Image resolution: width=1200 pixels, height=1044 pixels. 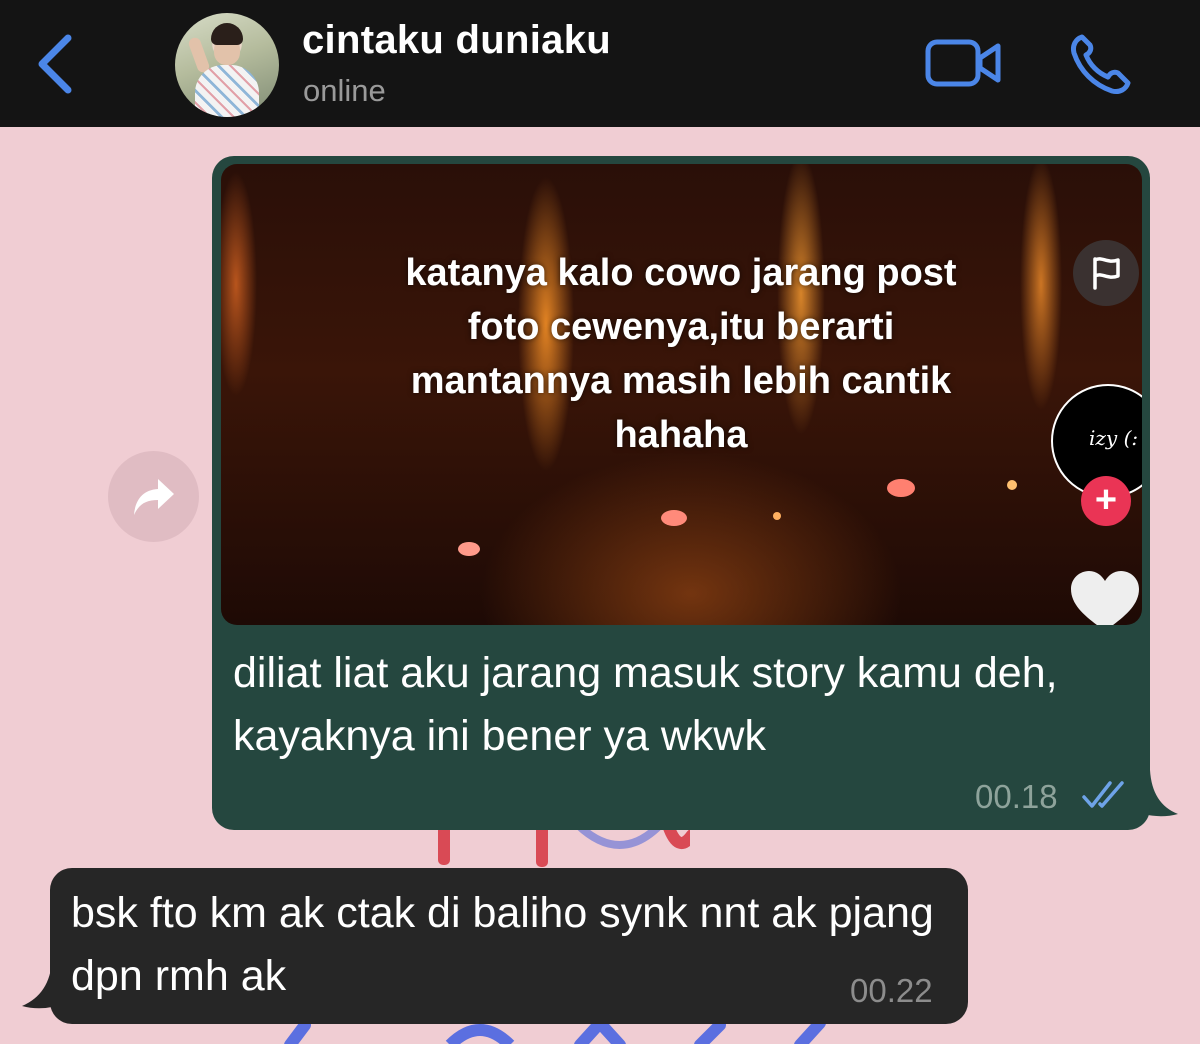 I want to click on message-timestamp: 00.18, so click(x=1016, y=796).